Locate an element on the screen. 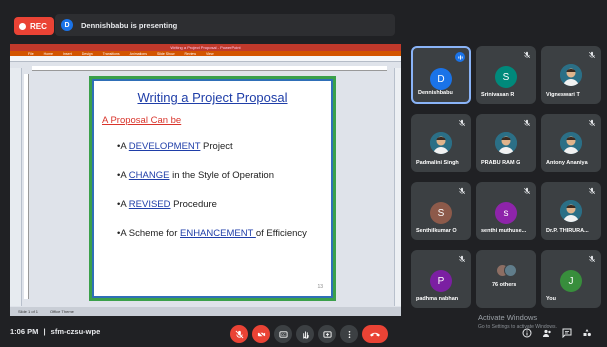 The width and height of the screenshot is (607, 347). recording-badge: REC is located at coordinates (34, 26).